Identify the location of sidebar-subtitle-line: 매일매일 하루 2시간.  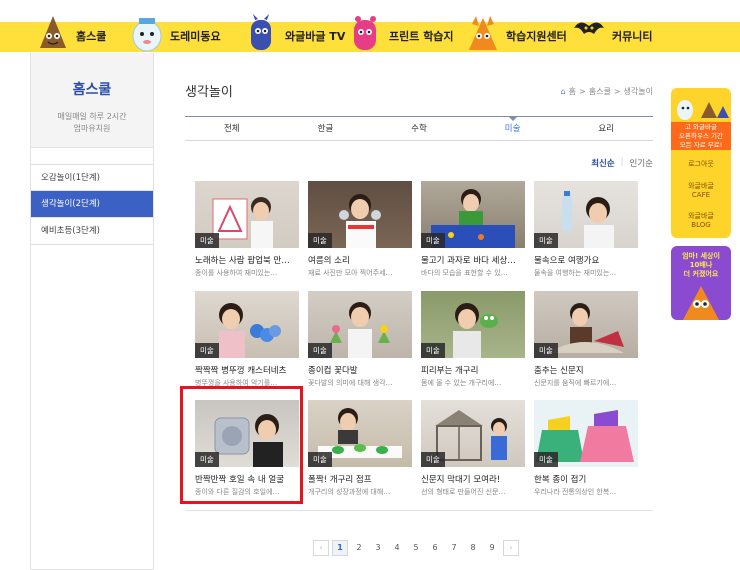
(92, 116).